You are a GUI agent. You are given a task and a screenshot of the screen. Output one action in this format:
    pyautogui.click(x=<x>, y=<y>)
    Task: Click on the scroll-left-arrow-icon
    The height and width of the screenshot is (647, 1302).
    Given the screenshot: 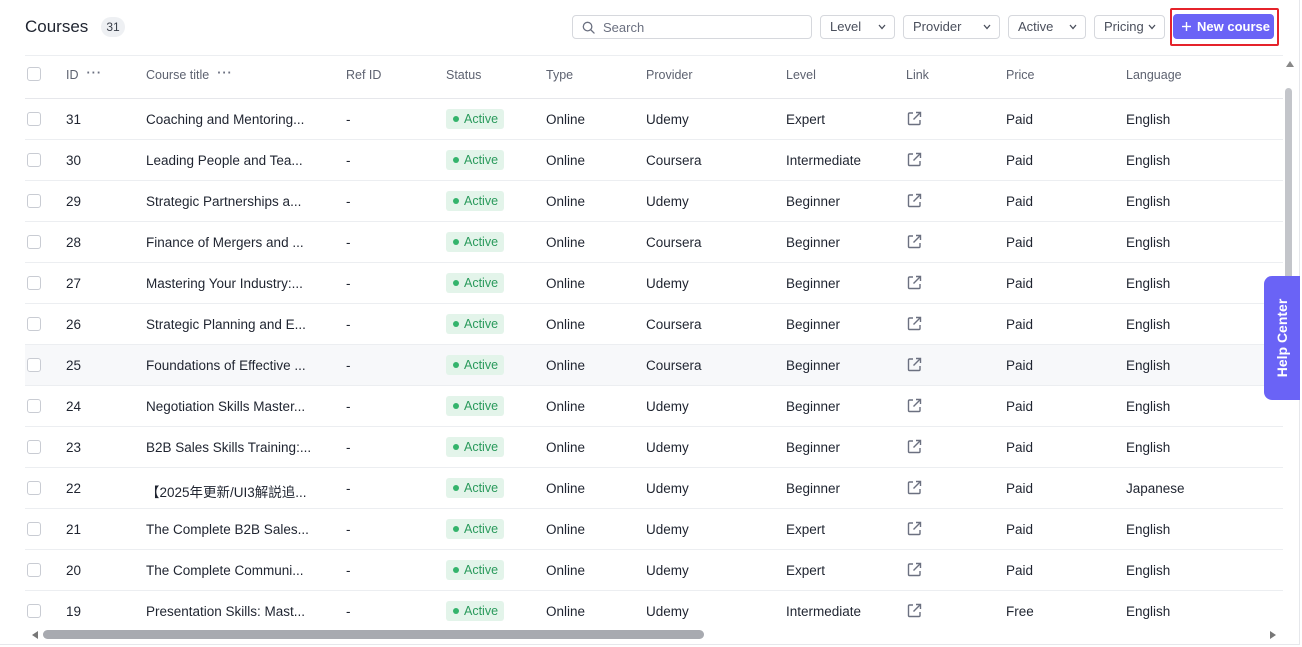 What is the action you would take?
    pyautogui.click(x=35, y=635)
    